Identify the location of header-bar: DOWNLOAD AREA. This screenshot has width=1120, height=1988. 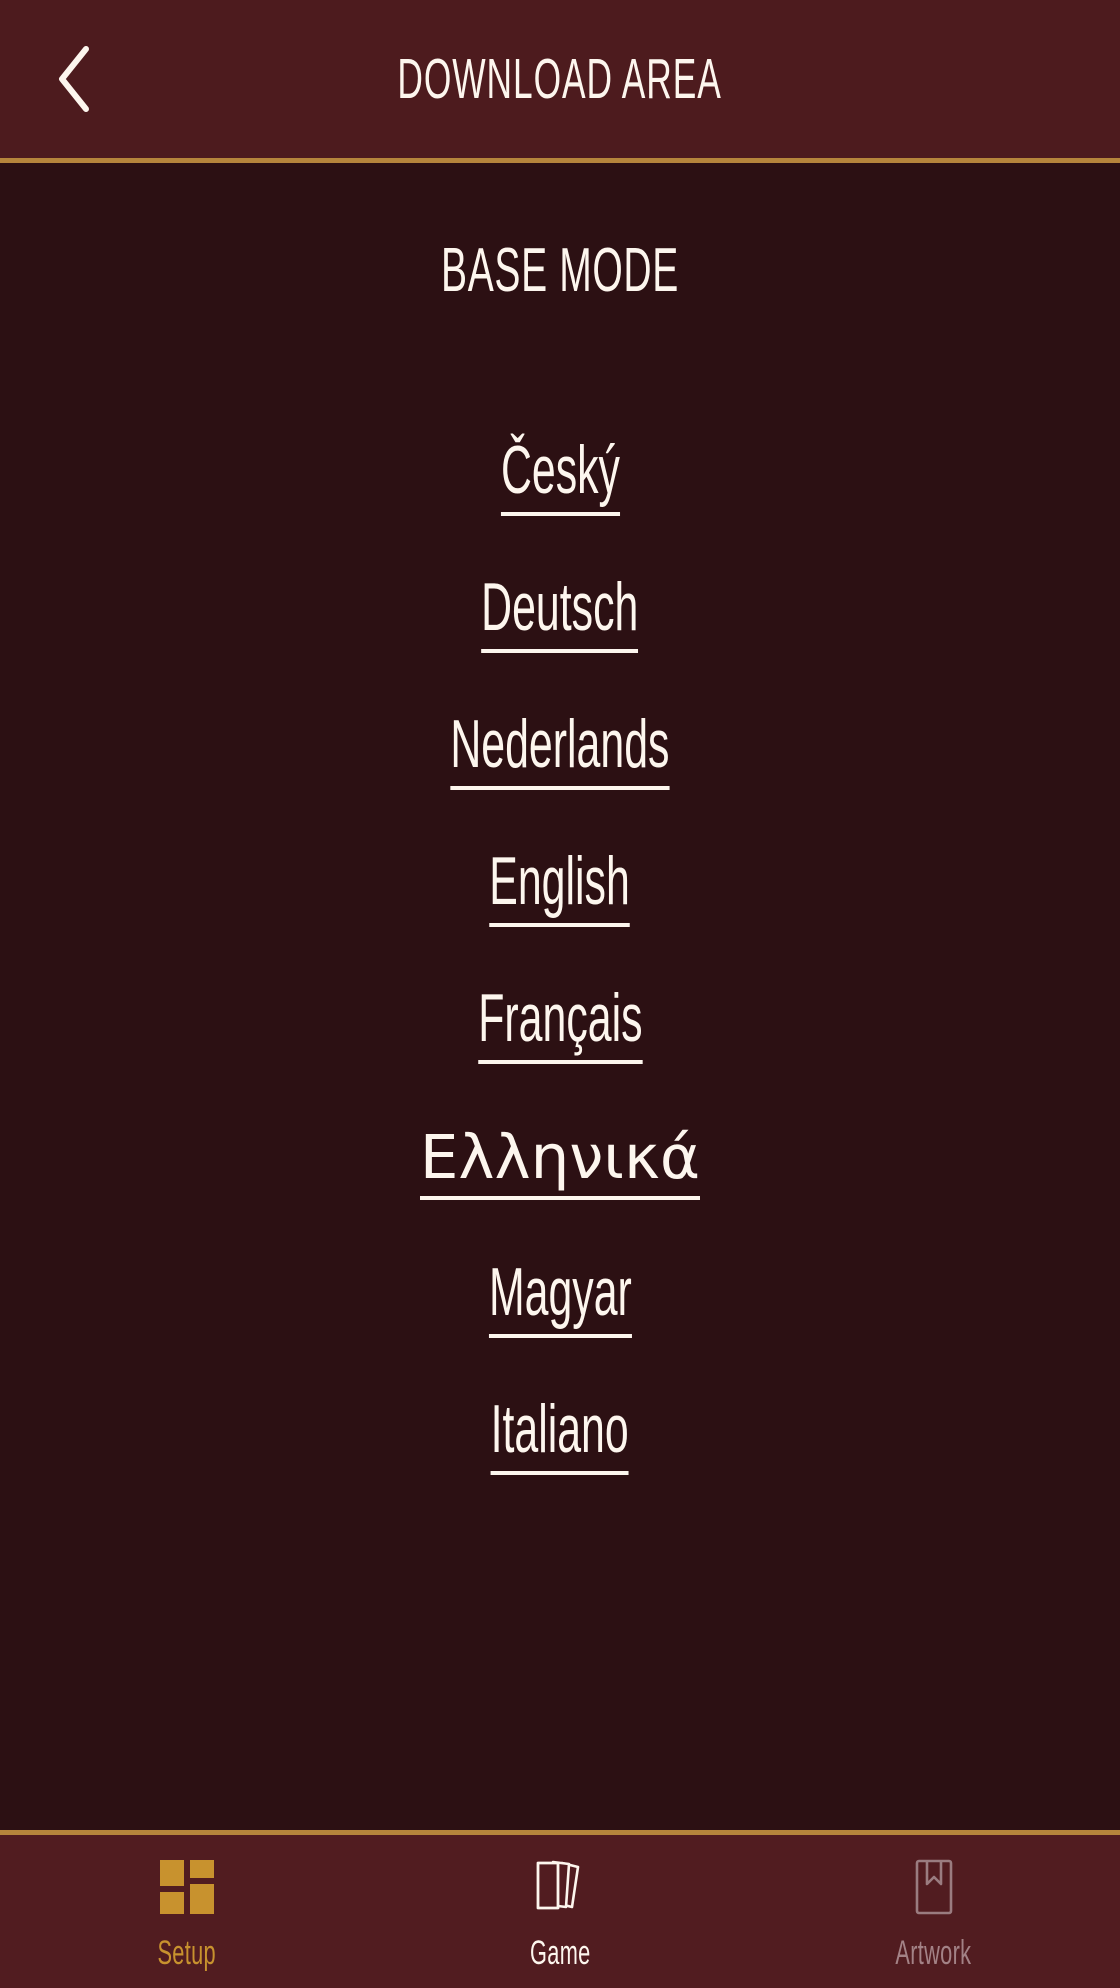
(560, 81).